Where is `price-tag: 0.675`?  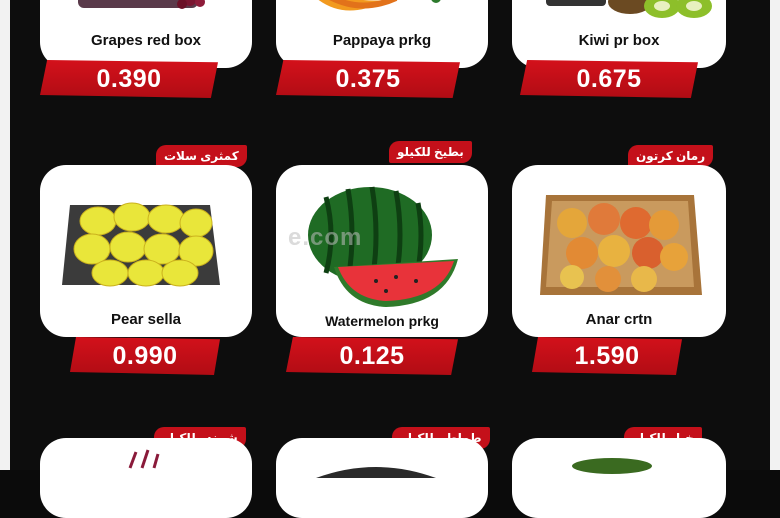 price-tag: 0.675 is located at coordinates (609, 79).